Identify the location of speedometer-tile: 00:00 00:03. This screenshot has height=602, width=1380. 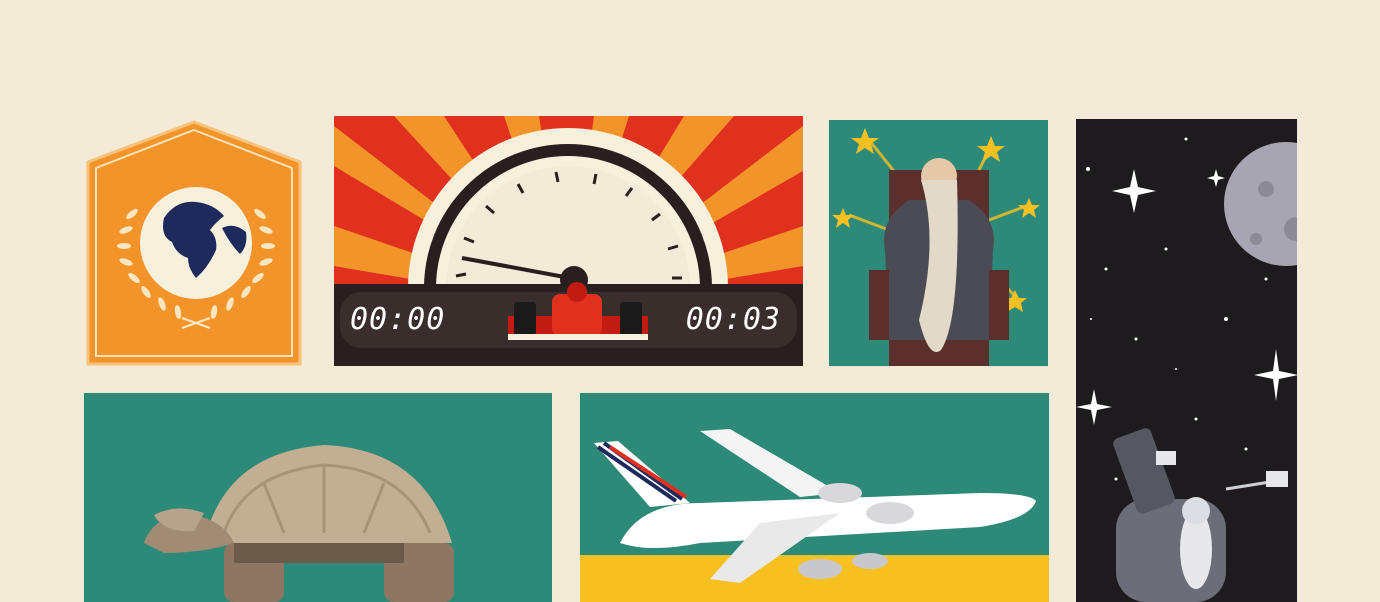
(568, 241).